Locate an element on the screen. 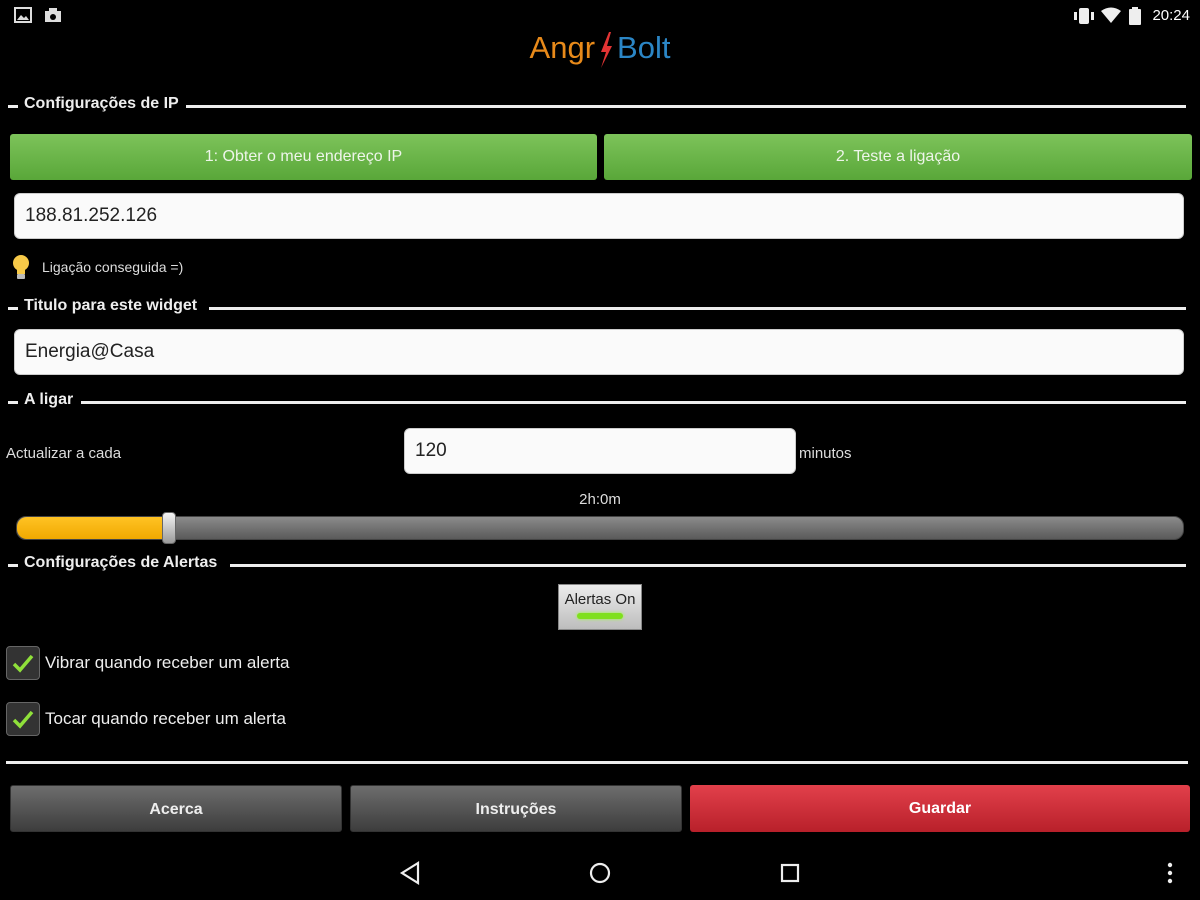 This screenshot has height=900, width=1200. section-title: Configurações de Alertas is located at coordinates (121, 562).